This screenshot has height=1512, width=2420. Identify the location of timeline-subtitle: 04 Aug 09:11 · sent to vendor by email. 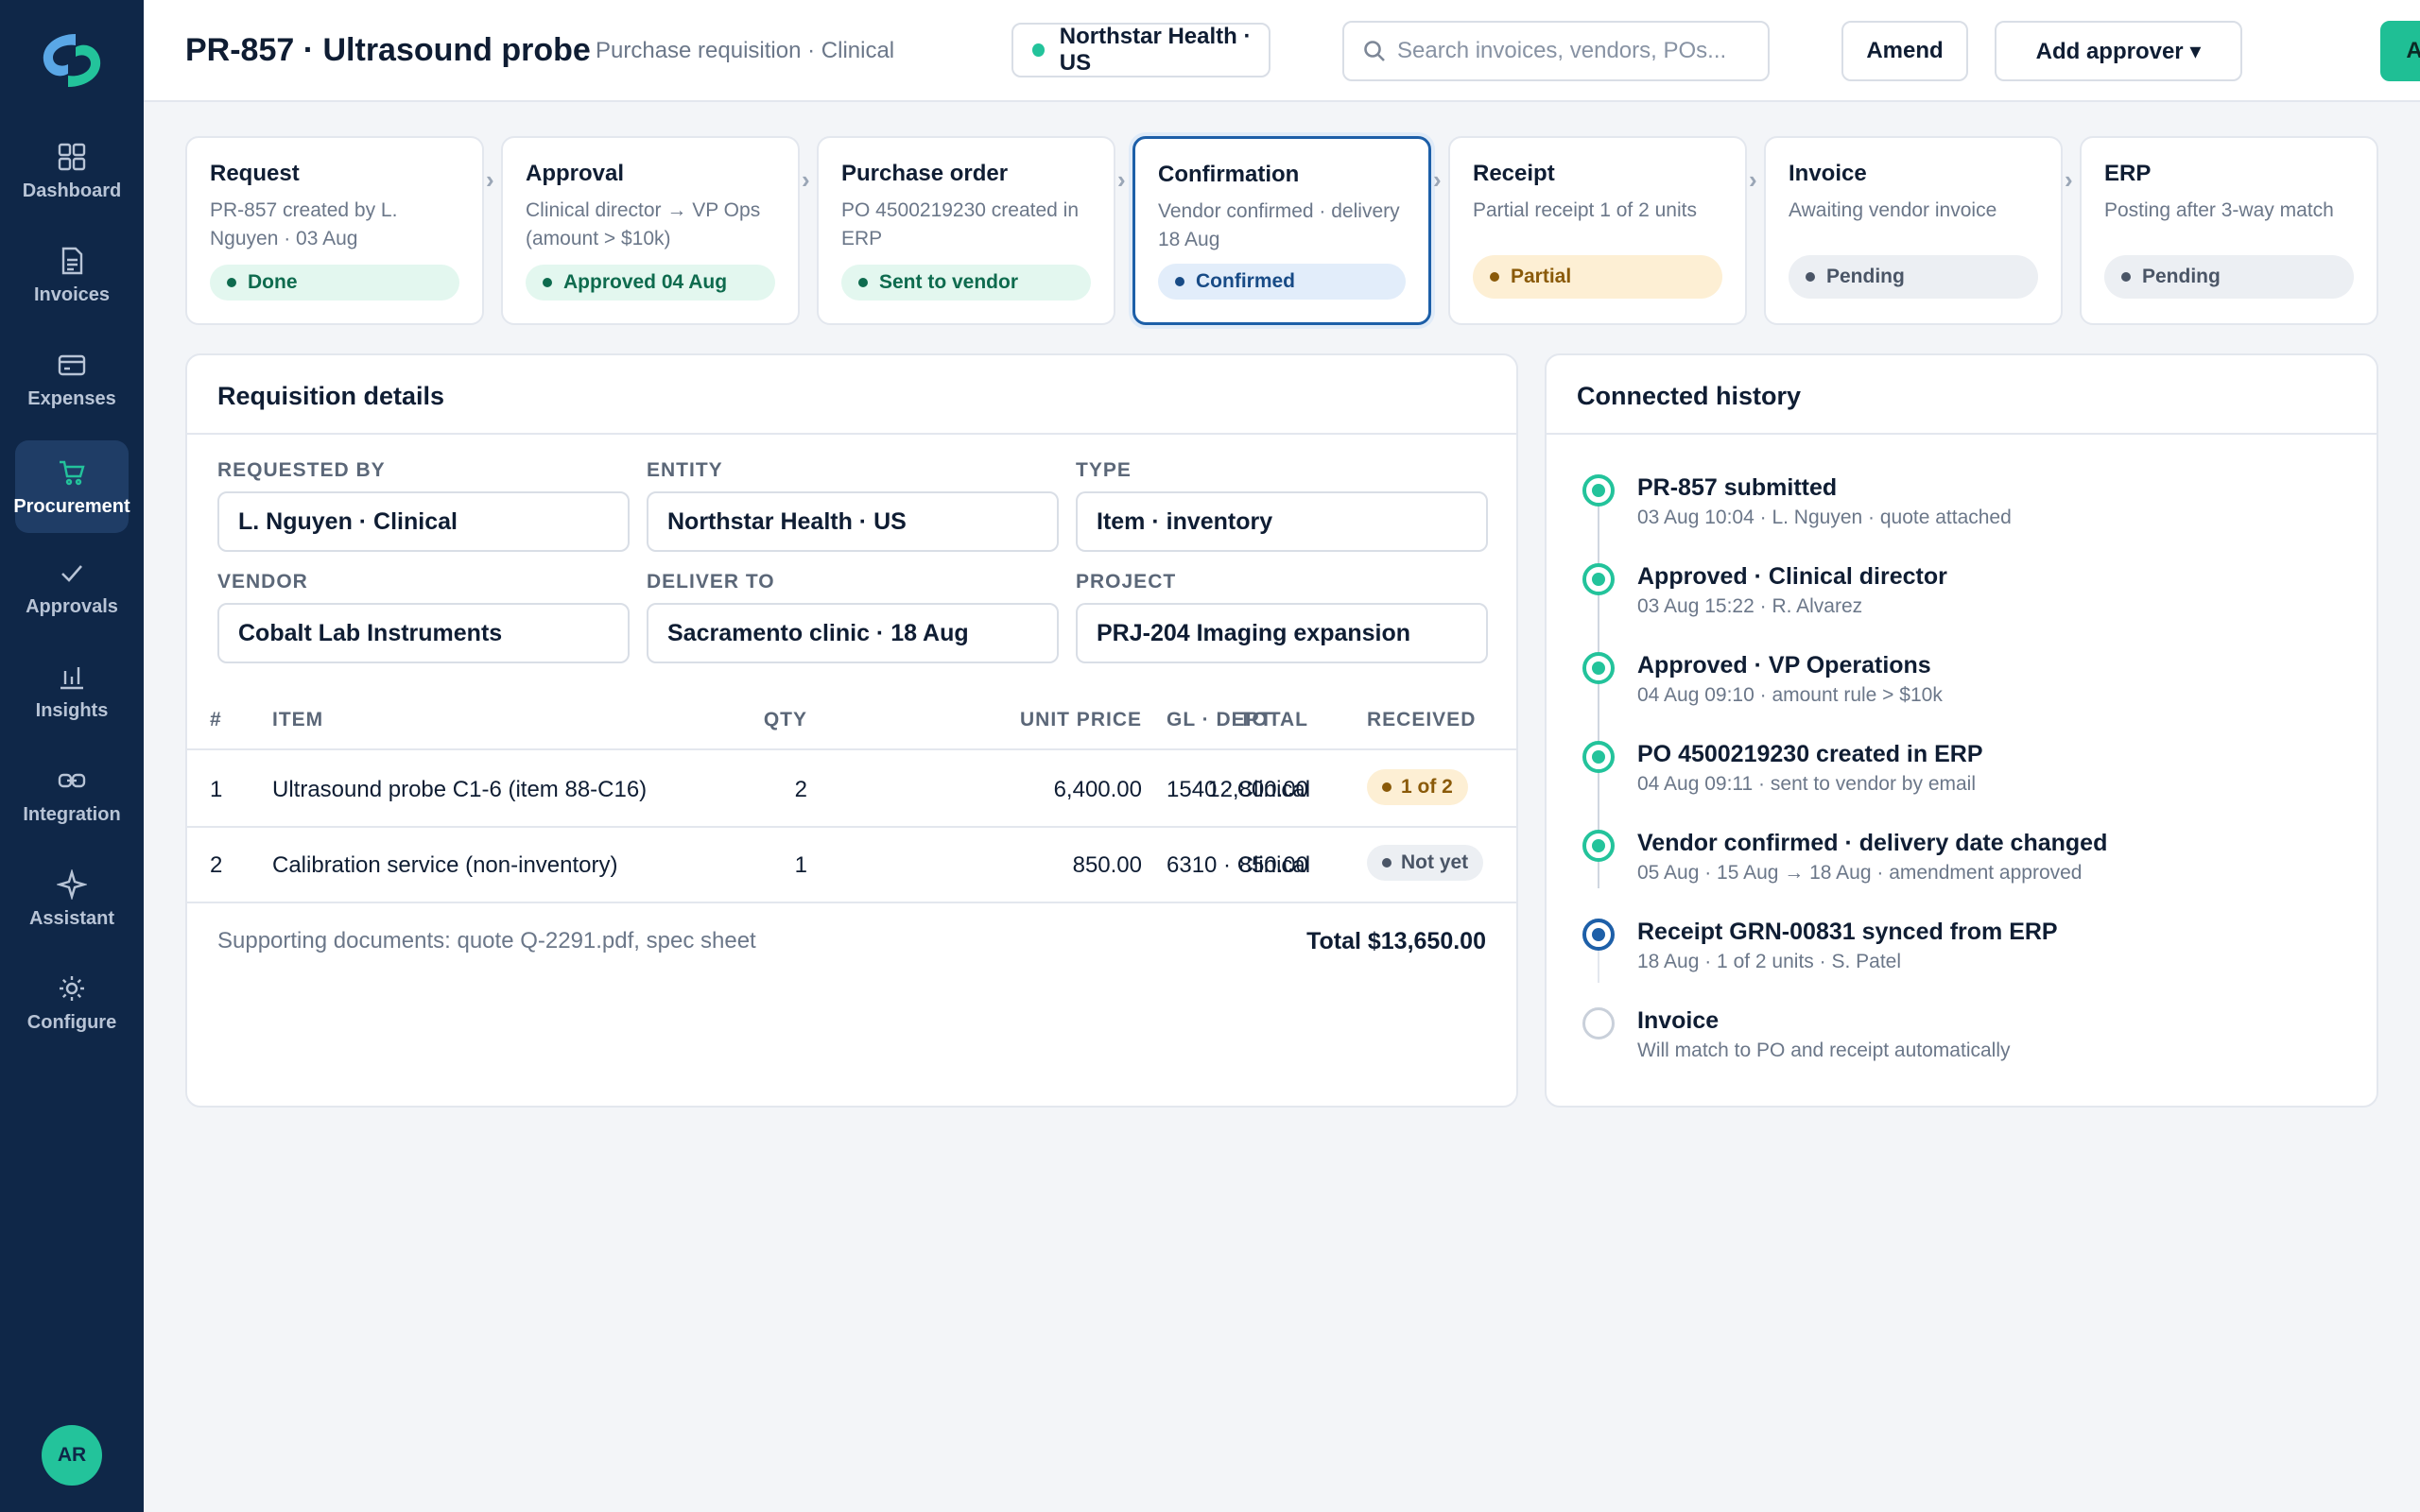
(1807, 784).